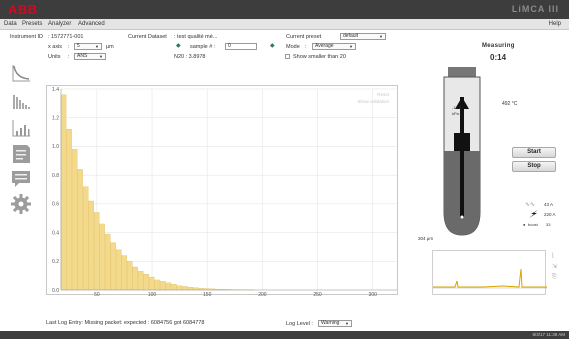 The image size is (569, 339). I want to click on clock: 8/3/17 11:38 AM, so click(548, 334).